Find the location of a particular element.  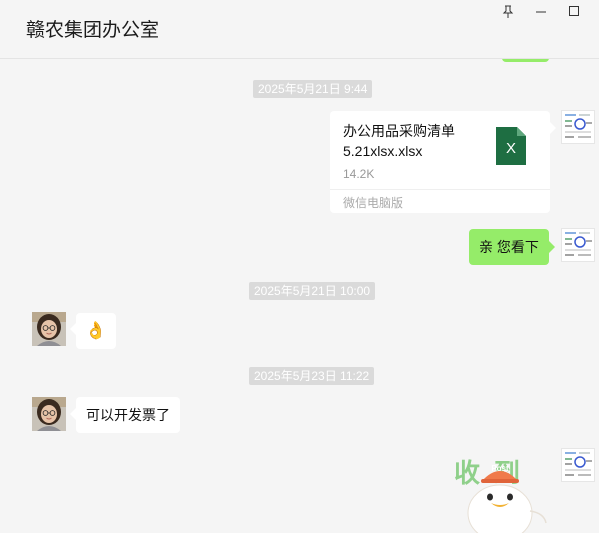

received-emoji-bubble: 👌 is located at coordinates (96, 331).